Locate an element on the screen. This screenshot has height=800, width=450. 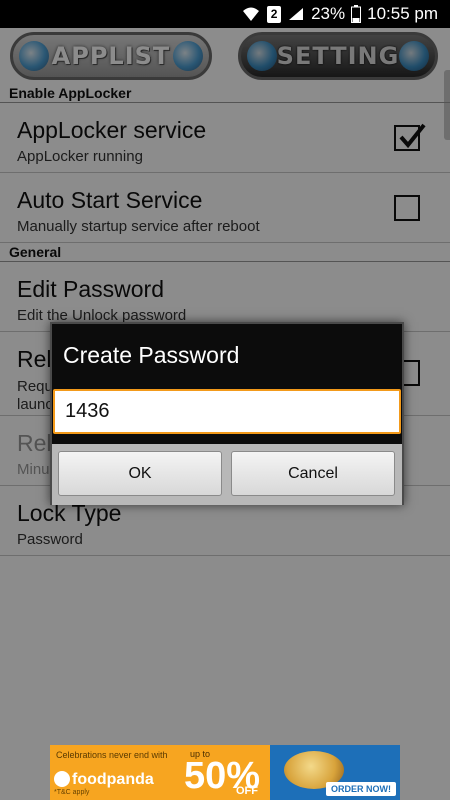
ad-offer-panel: up to 50% OFF is located at coordinates (225, 772).